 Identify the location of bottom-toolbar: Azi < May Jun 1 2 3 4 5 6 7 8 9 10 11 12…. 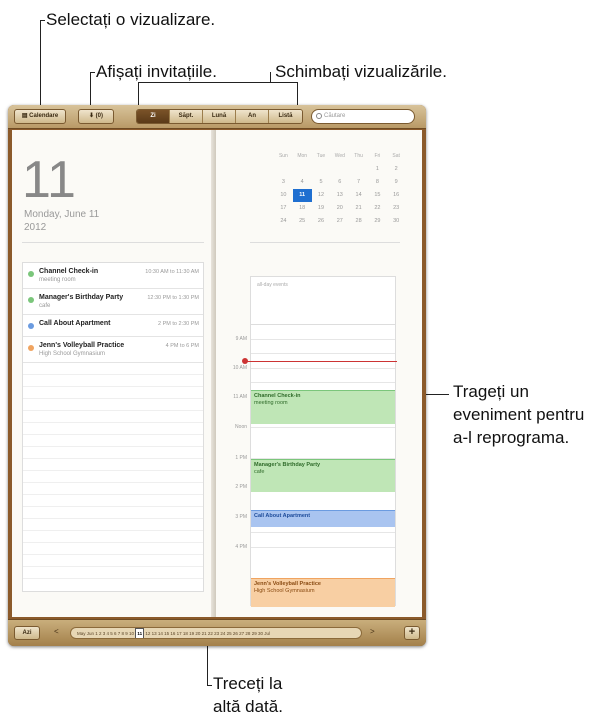
(217, 632).